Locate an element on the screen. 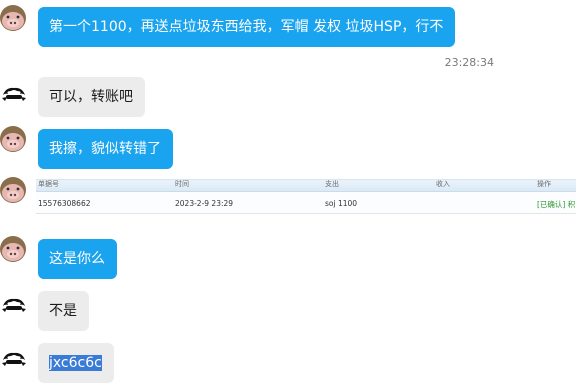  message-text: 我擦，貌似转错了 is located at coordinates (105, 149).